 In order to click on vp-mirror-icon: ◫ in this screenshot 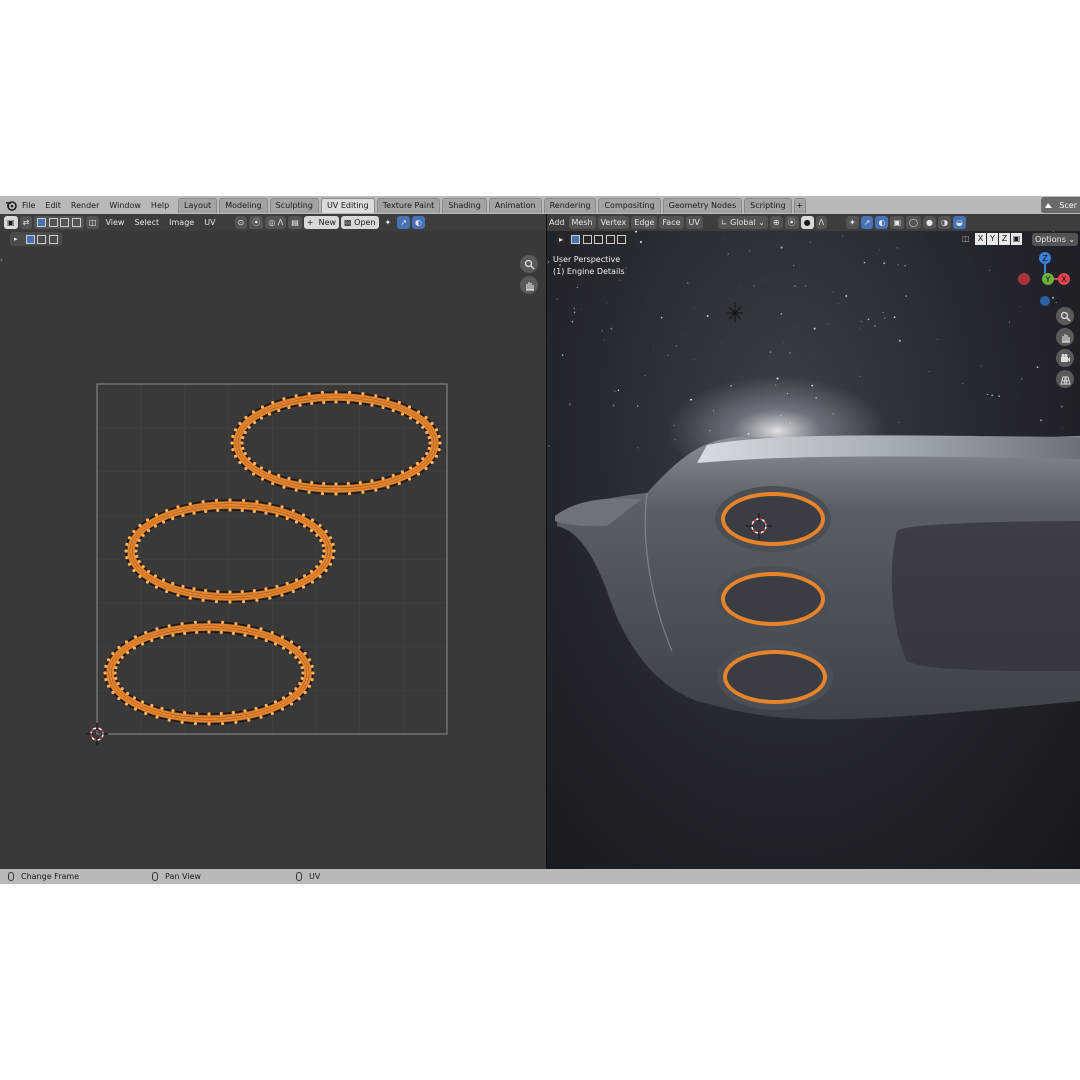, I will do `click(966, 238)`.